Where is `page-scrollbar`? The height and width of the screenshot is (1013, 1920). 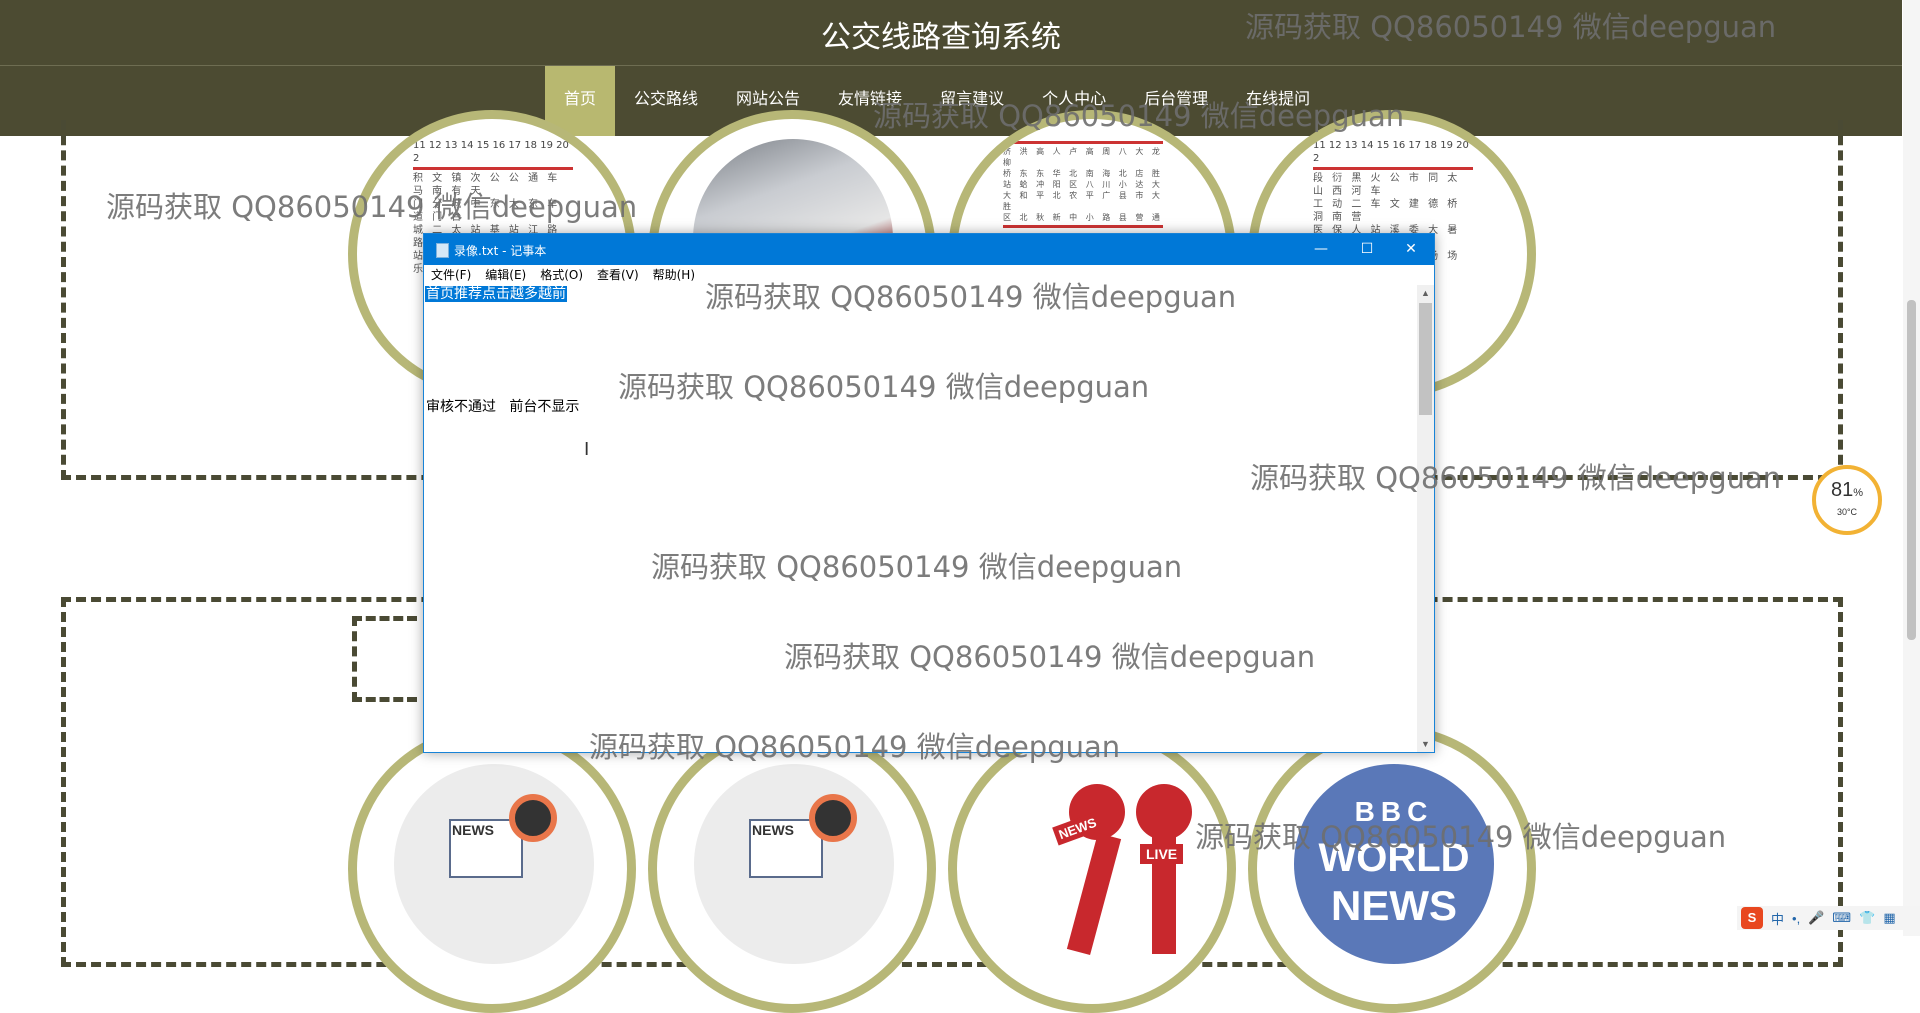
page-scrollbar is located at coordinates (1911, 468).